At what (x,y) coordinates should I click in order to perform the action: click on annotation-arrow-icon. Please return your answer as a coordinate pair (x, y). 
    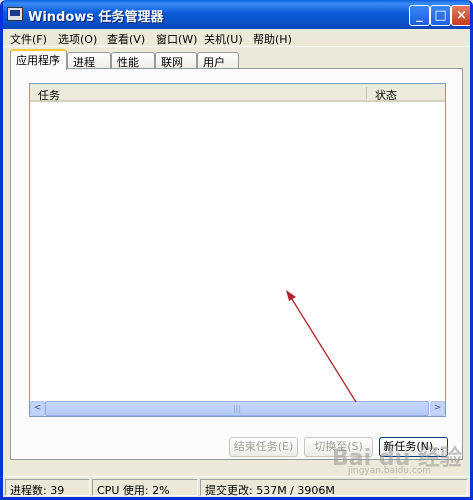
    Looking at the image, I should click on (321, 346).